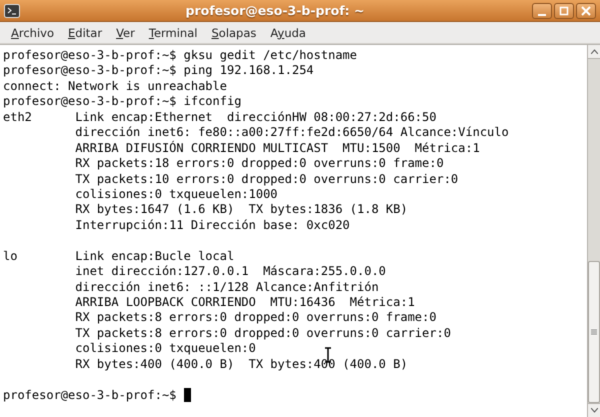  Describe the element at coordinates (594, 410) in the screenshot. I see `scroll-down-button` at that location.